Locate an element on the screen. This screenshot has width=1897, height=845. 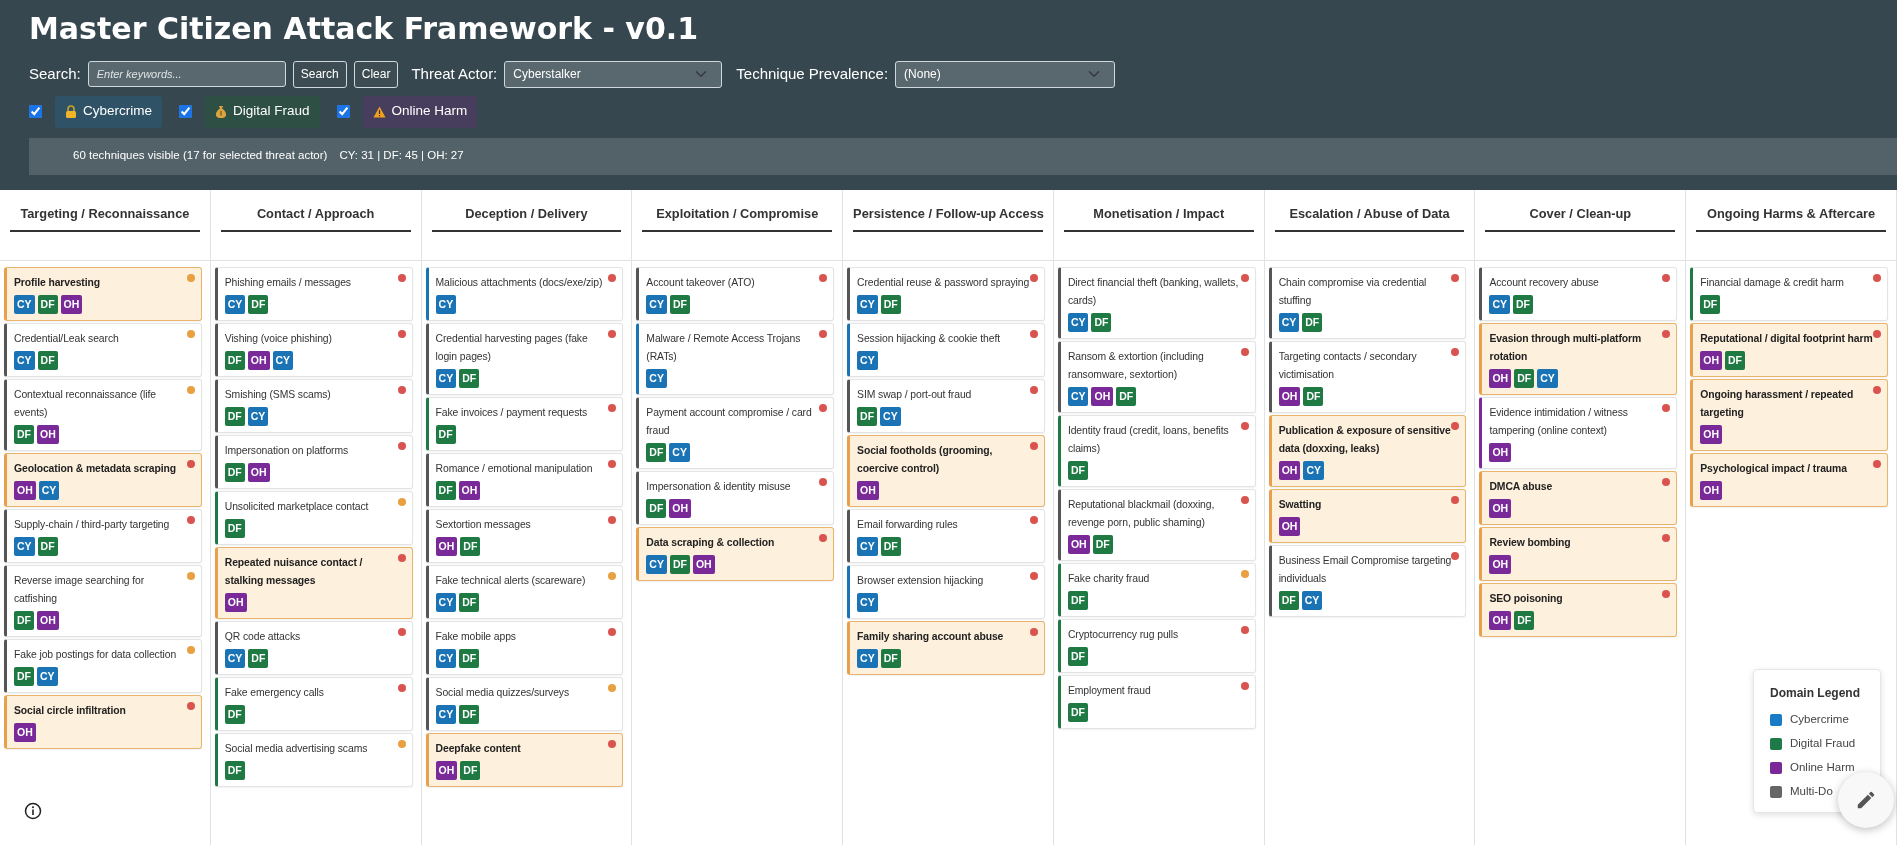
technique-card: Employment fraud DF is located at coordinates (1156, 702).